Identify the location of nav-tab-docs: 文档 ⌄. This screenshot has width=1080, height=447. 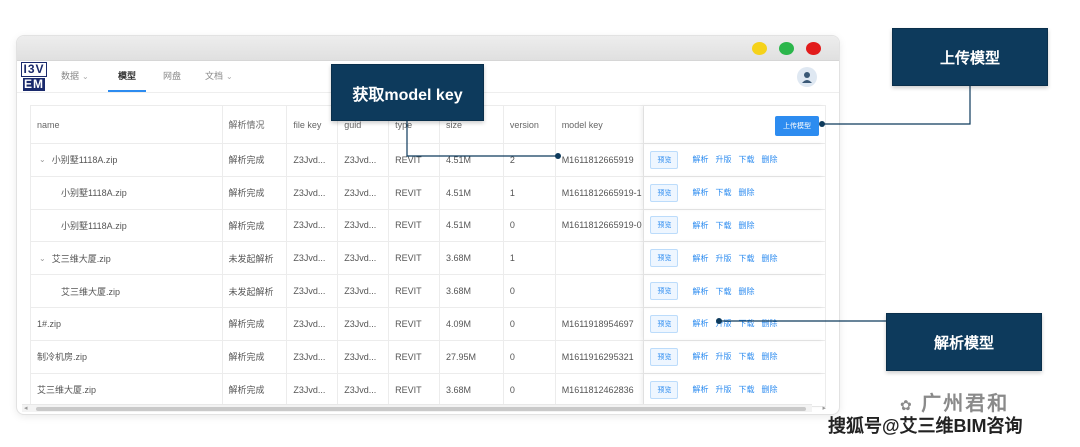
(219, 76).